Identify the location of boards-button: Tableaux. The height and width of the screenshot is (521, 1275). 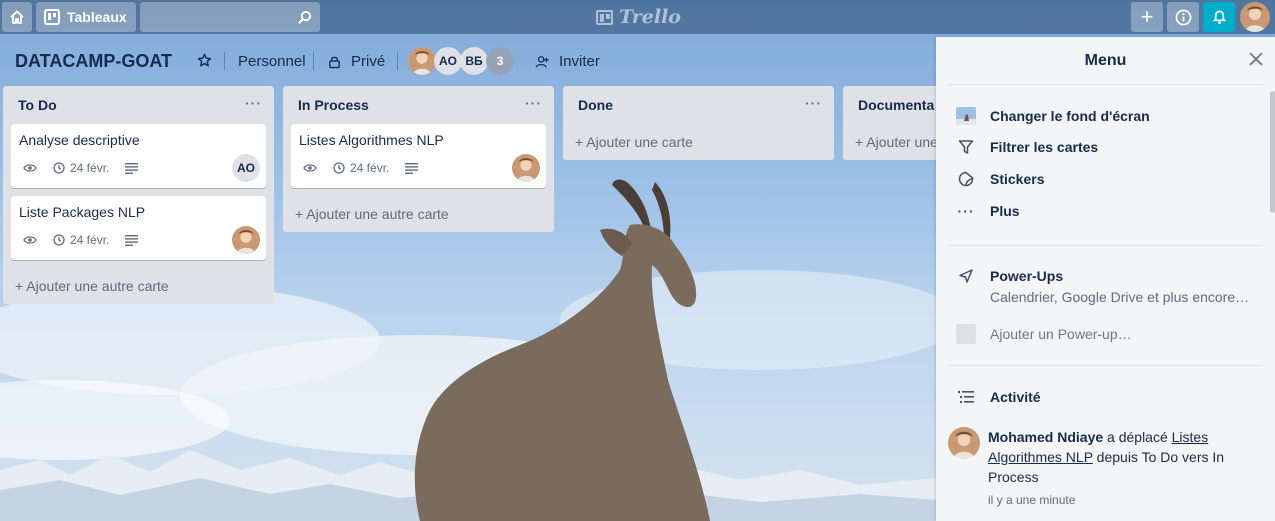
(86, 17).